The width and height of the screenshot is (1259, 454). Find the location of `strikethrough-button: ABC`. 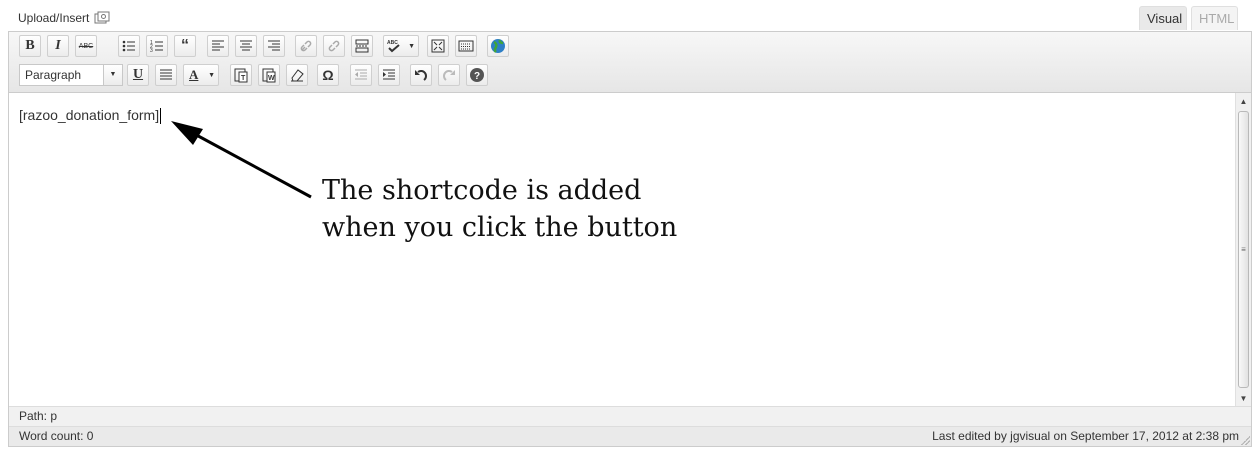

strikethrough-button: ABC is located at coordinates (86, 46).